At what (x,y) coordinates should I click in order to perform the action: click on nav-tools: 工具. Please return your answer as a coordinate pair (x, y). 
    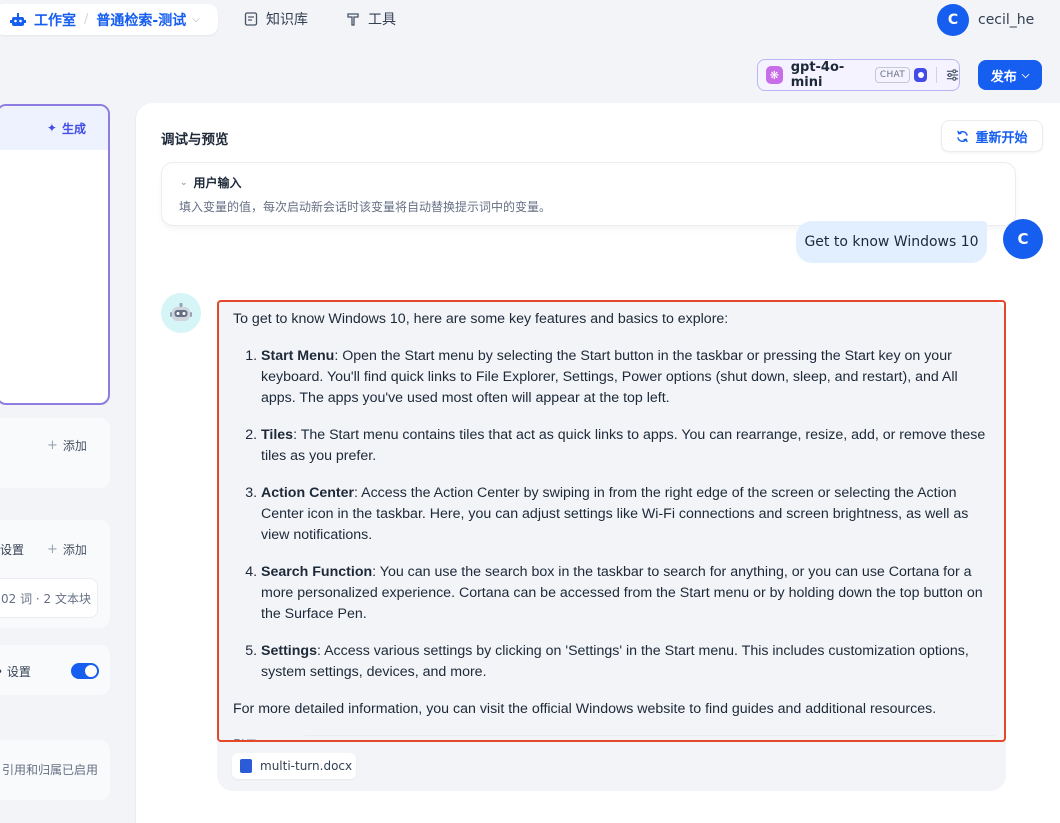
    Looking at the image, I should click on (371, 19).